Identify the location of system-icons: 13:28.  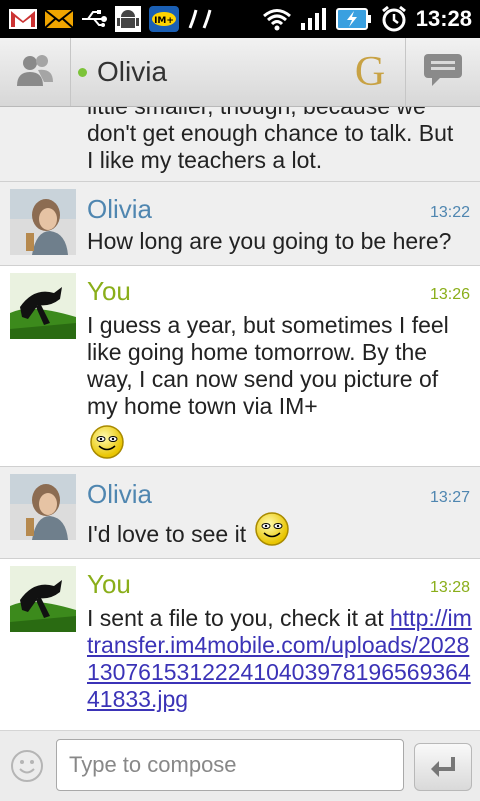
(367, 19).